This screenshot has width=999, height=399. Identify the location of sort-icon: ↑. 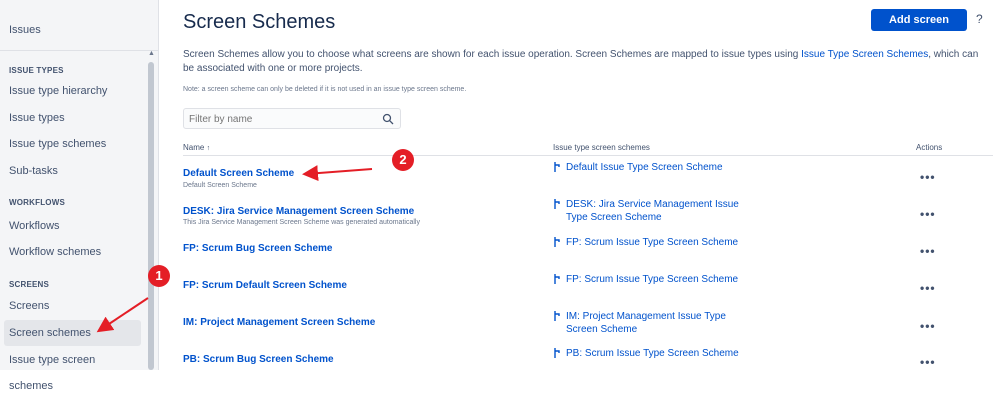
(208, 148).